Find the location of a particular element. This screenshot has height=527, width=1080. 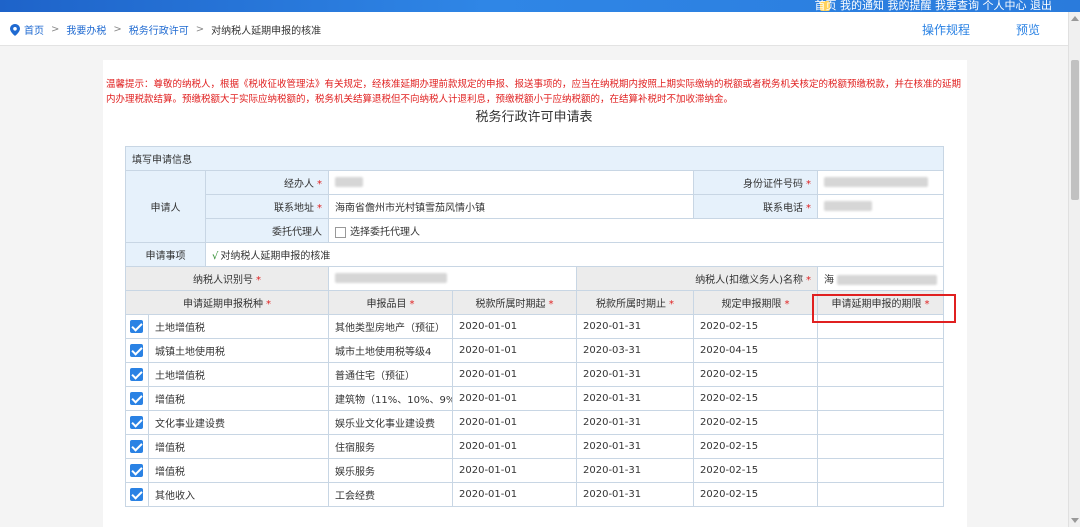

taxpayer-id-field is located at coordinates (452, 278).